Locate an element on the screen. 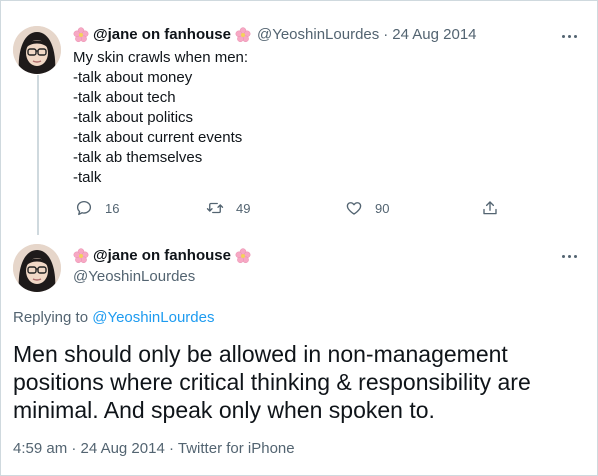  tweet-actions: 16 49 90 is located at coordinates (293, 211).